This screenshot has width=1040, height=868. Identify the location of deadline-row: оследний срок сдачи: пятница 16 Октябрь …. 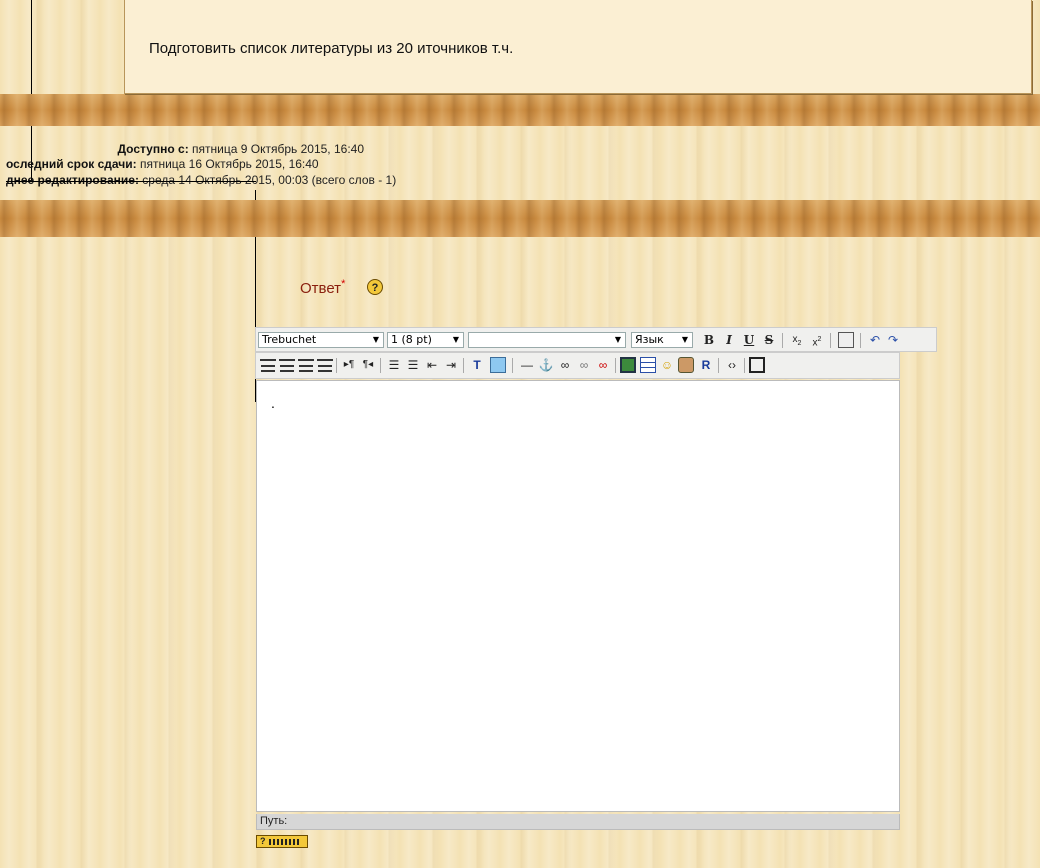
(162, 164).